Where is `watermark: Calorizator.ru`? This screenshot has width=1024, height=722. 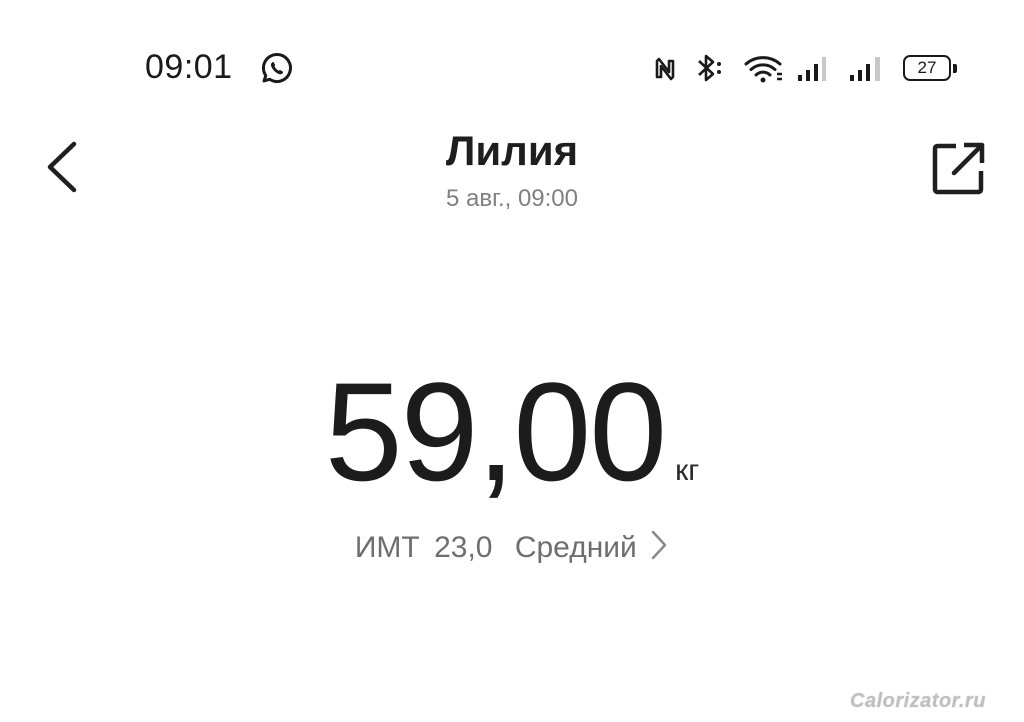
watermark: Calorizator.ru is located at coordinates (918, 701).